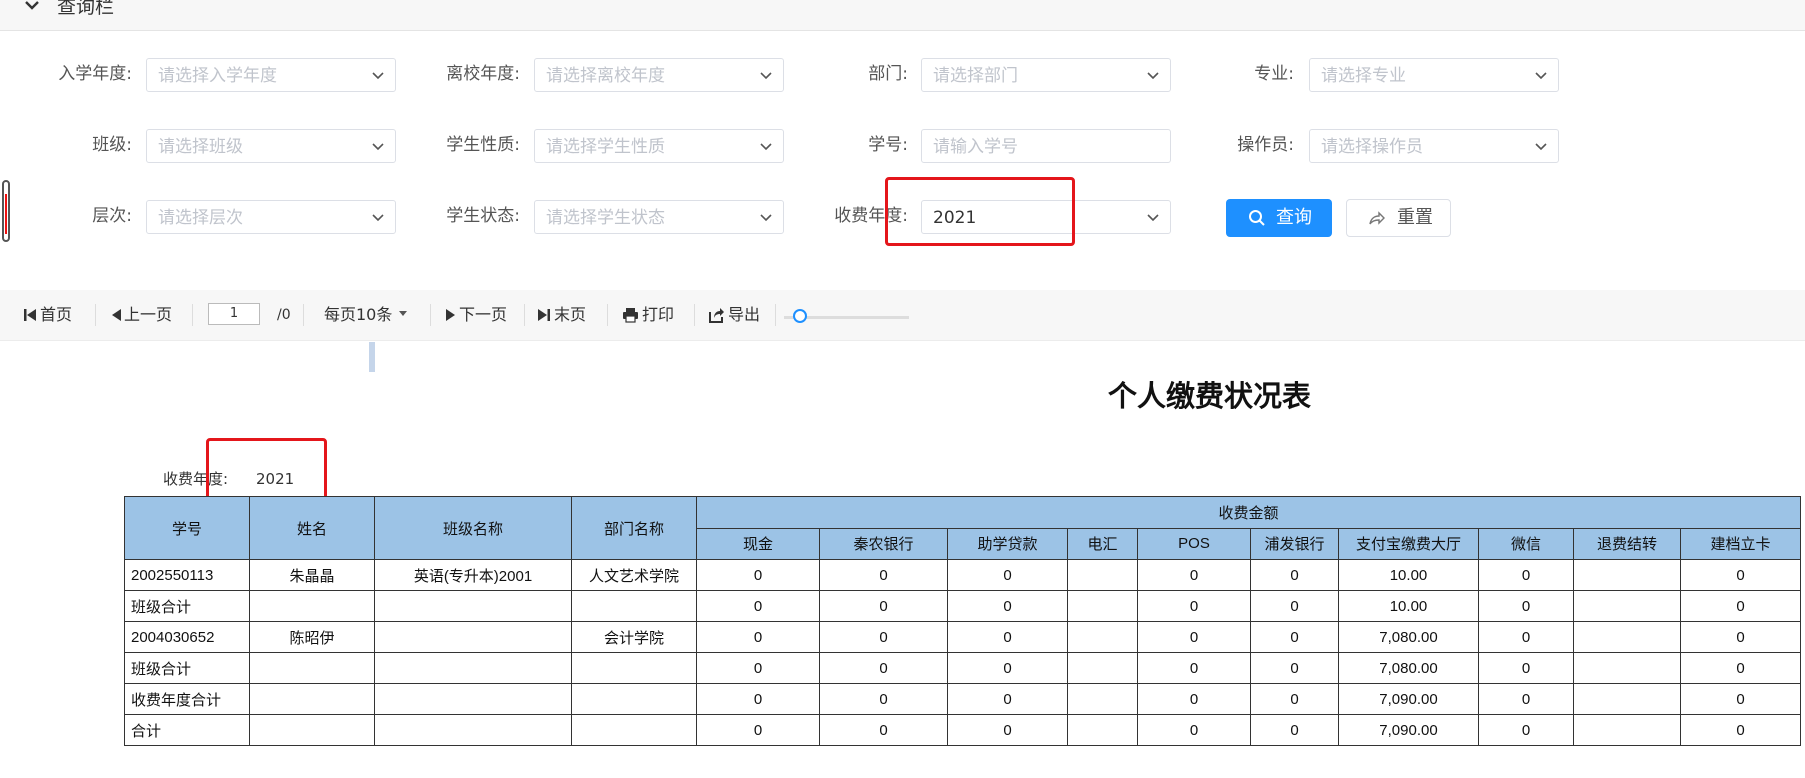  Describe the element at coordinates (962, 730) in the screenshot. I see `table-row: 合计 0 0 0 0 0 7,090.00 0 0` at that location.